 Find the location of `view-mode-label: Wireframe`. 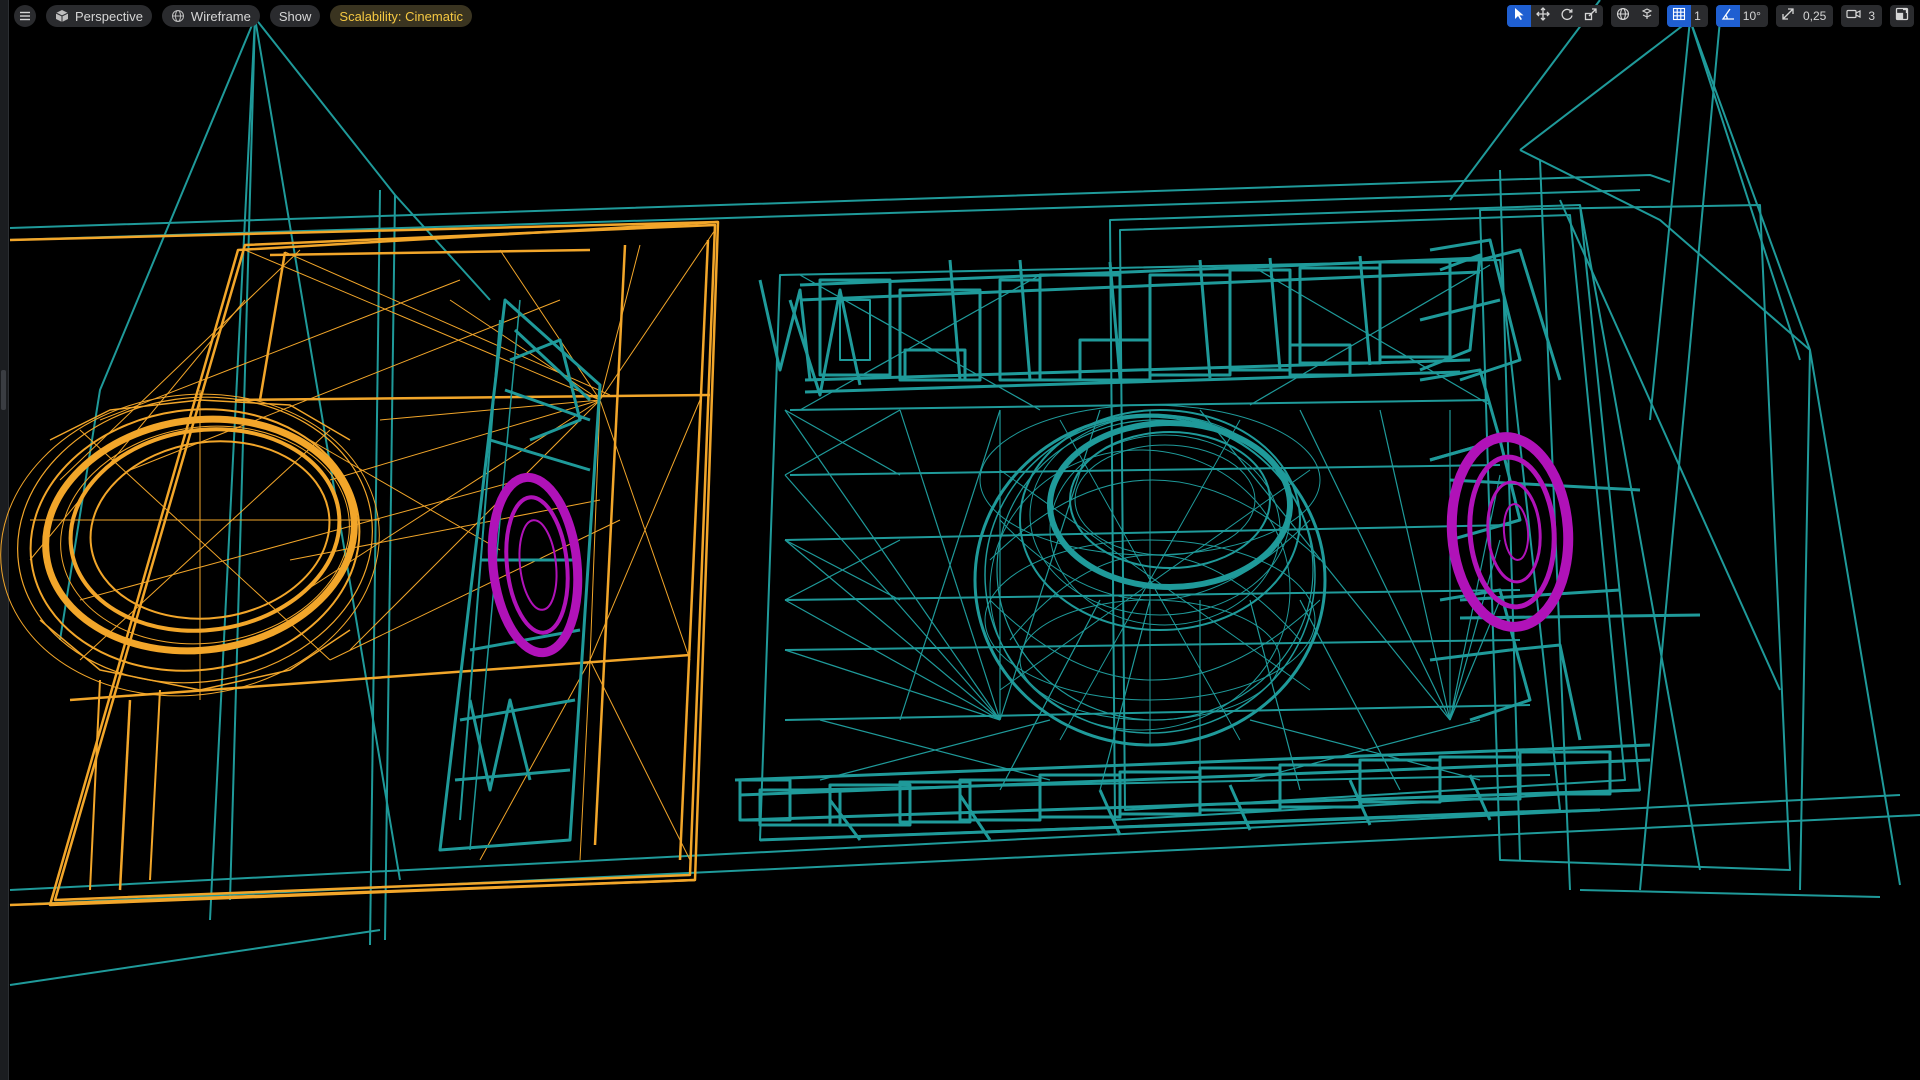

view-mode-label: Wireframe is located at coordinates (220, 16).